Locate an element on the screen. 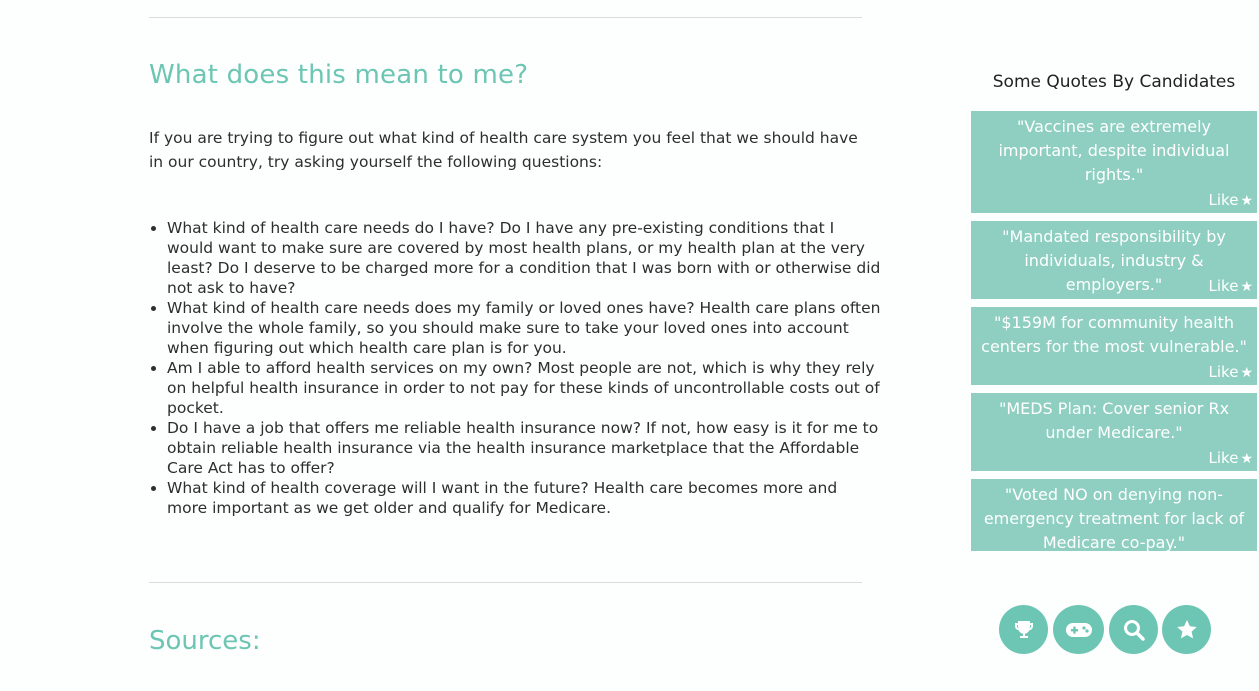  sources-heading: Sources: is located at coordinates (205, 641).